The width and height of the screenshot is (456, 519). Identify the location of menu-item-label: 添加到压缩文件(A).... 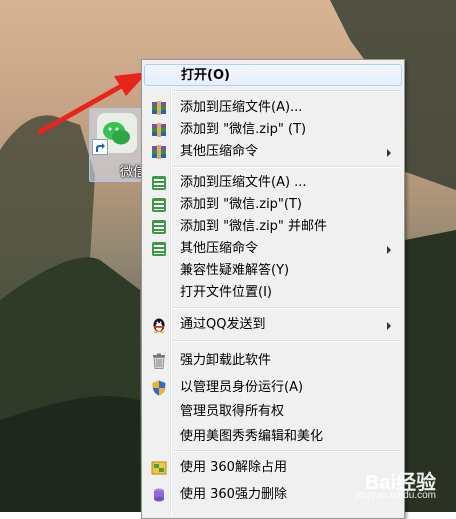
(241, 107).